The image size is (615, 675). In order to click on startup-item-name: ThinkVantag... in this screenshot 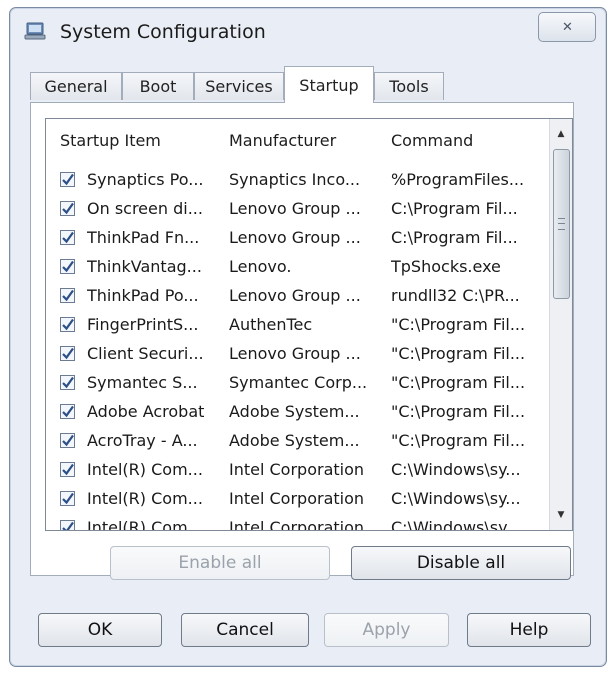, I will do `click(144, 266)`.